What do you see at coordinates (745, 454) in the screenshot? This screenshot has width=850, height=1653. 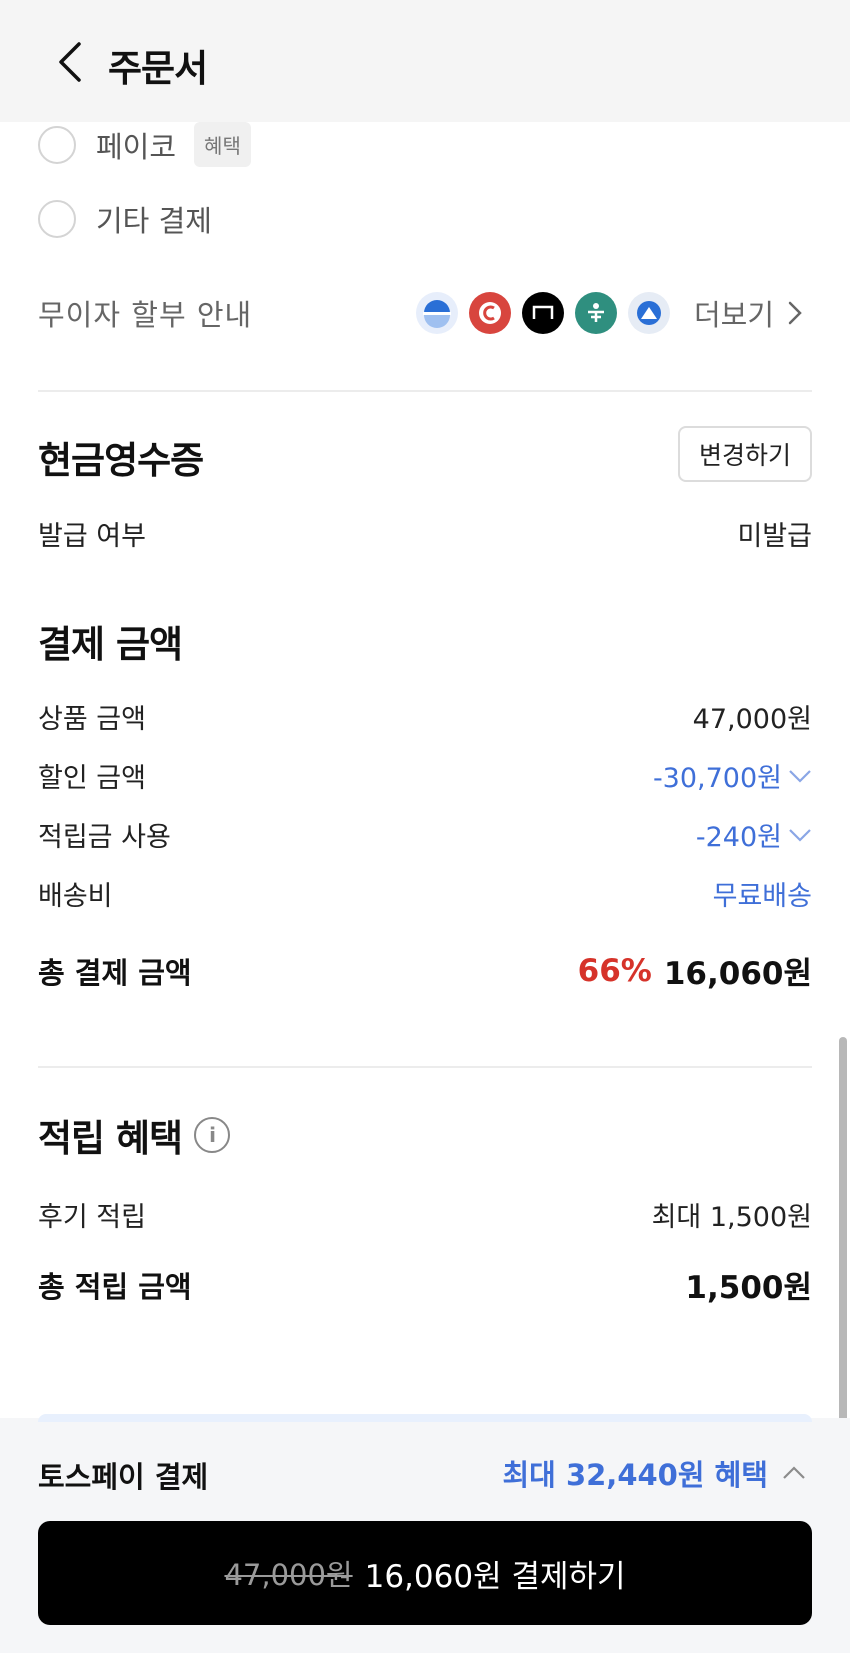 I see `change-button: 변경하기` at bounding box center [745, 454].